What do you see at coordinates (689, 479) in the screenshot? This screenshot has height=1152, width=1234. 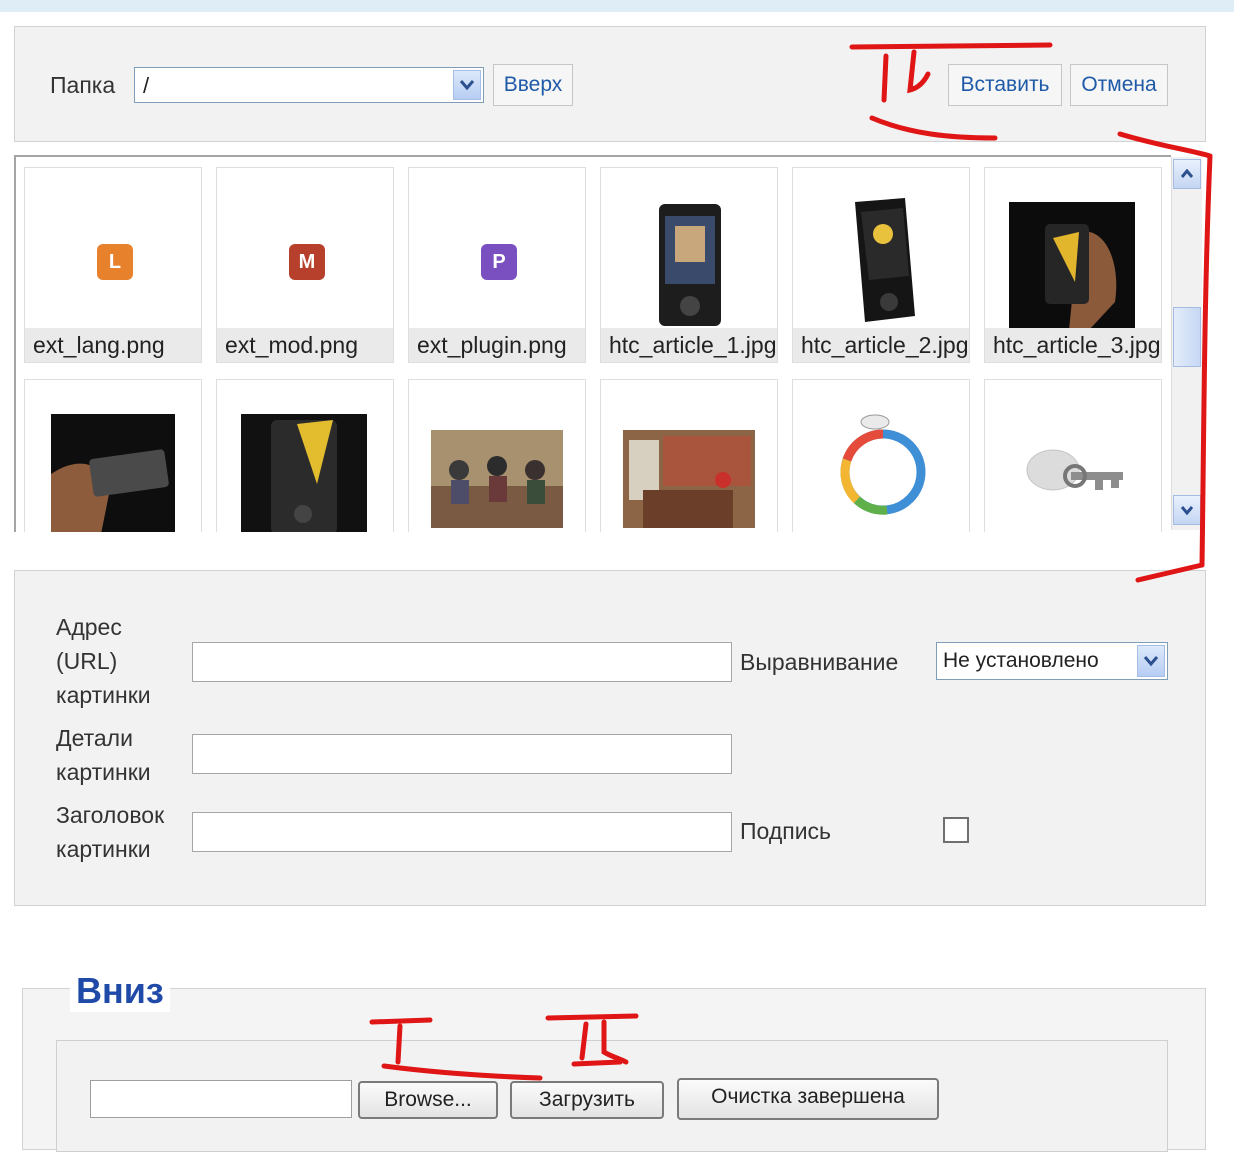 I see `library-photo-thumbnail` at bounding box center [689, 479].